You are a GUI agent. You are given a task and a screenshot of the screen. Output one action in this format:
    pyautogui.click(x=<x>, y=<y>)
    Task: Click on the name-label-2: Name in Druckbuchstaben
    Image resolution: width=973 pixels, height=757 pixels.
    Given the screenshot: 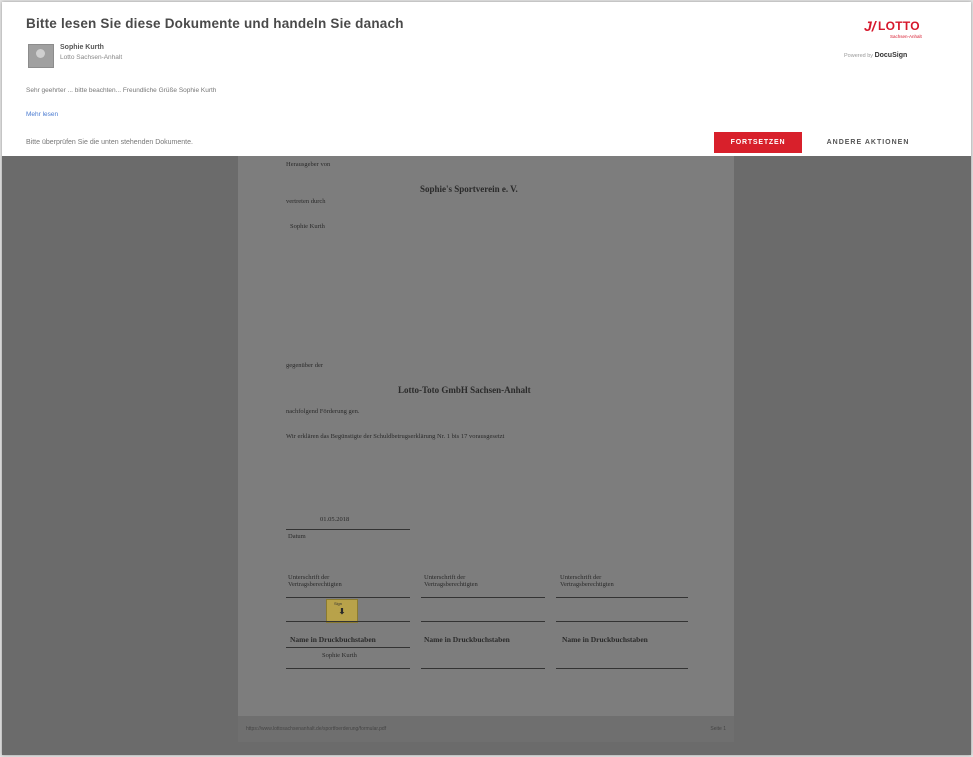 What is the action you would take?
    pyautogui.click(x=467, y=639)
    